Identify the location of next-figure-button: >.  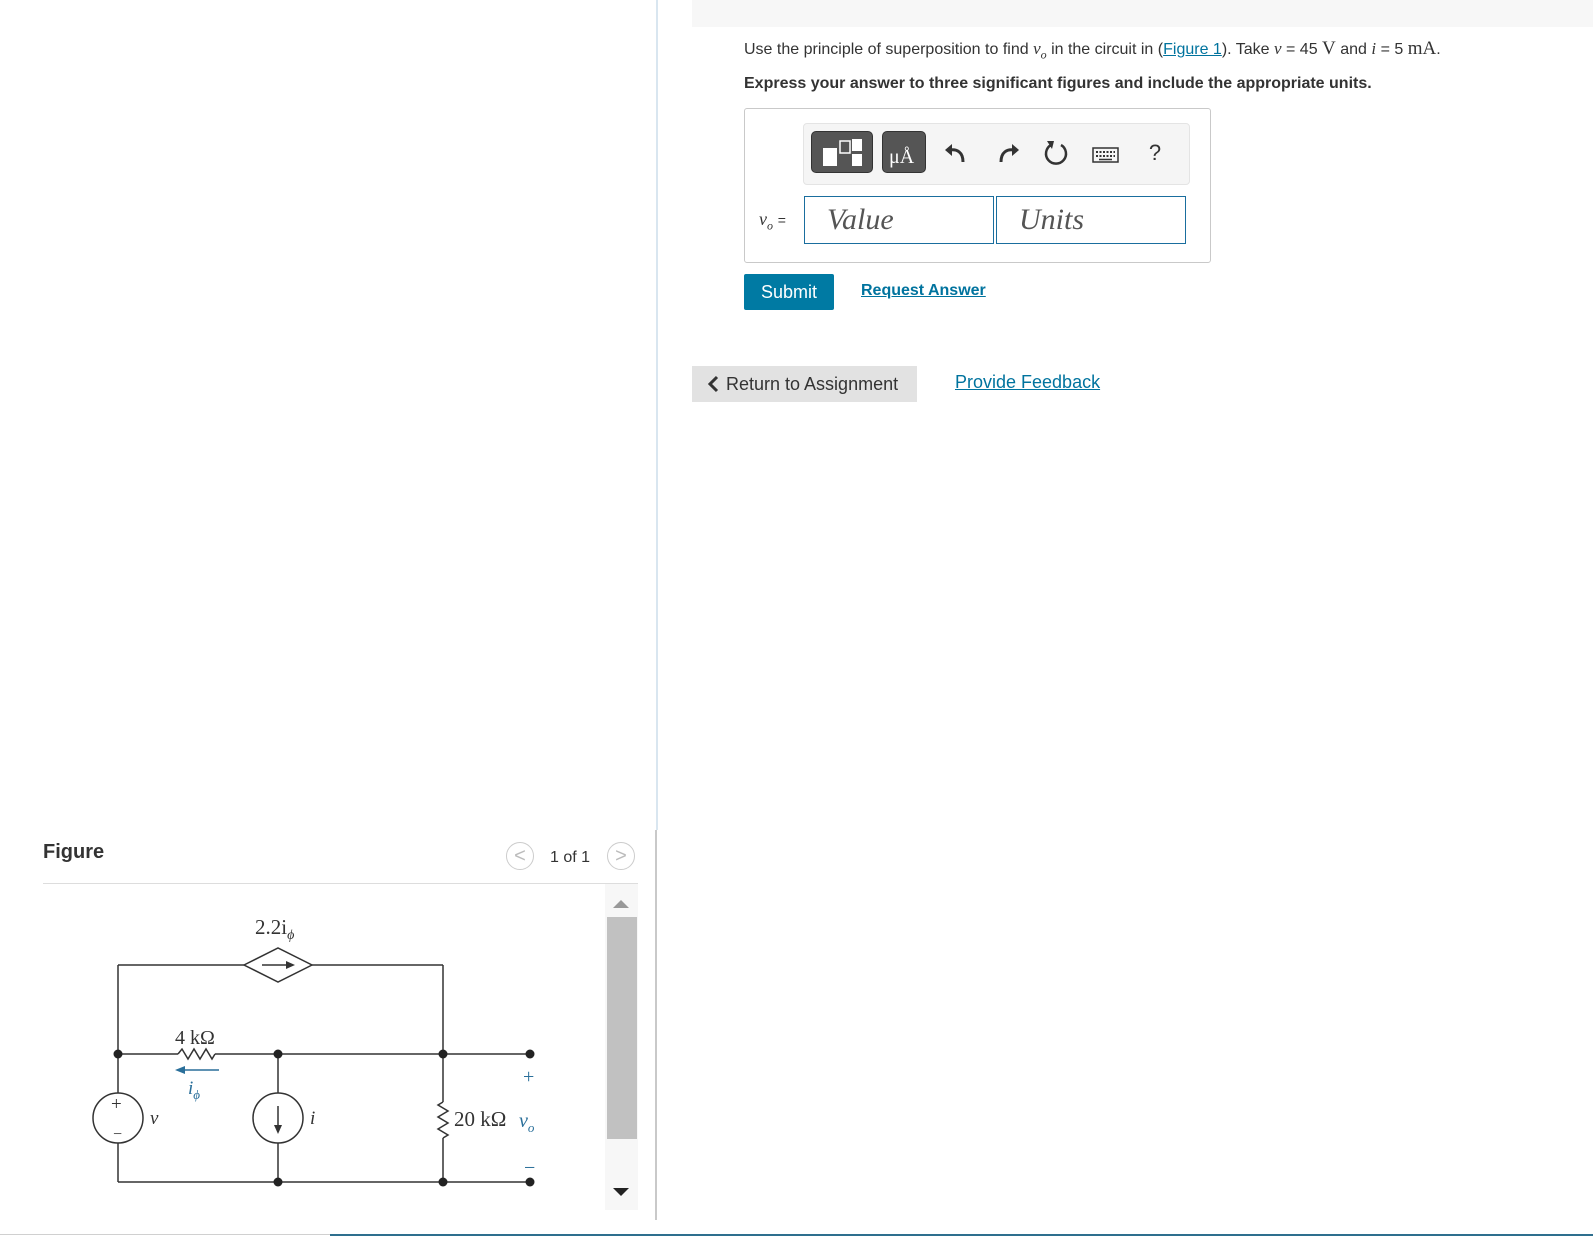
(621, 856).